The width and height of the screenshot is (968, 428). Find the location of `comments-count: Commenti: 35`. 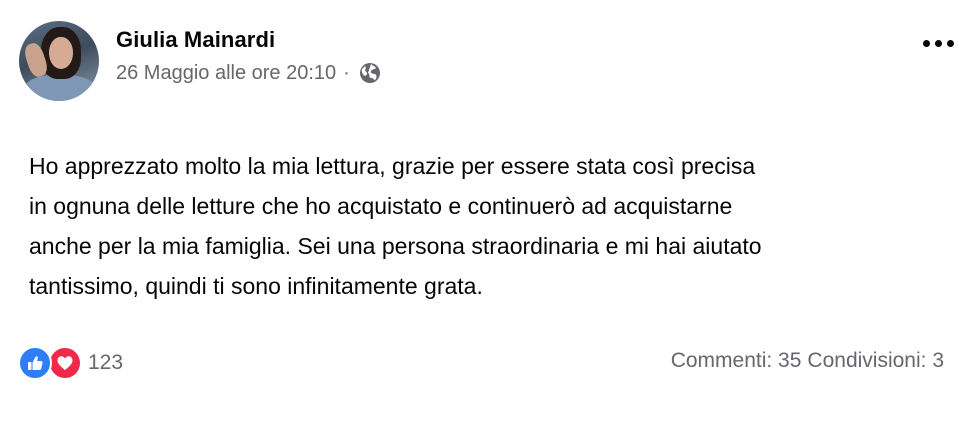

comments-count: Commenti: 35 is located at coordinates (736, 361).